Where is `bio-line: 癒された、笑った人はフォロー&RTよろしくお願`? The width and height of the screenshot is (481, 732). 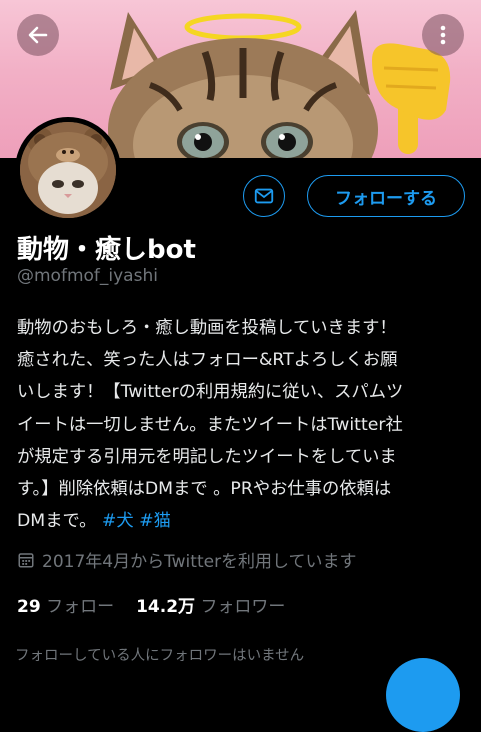
bio-line: 癒された、笑った人はフォロー&RTよろしくお願 is located at coordinates (207, 360).